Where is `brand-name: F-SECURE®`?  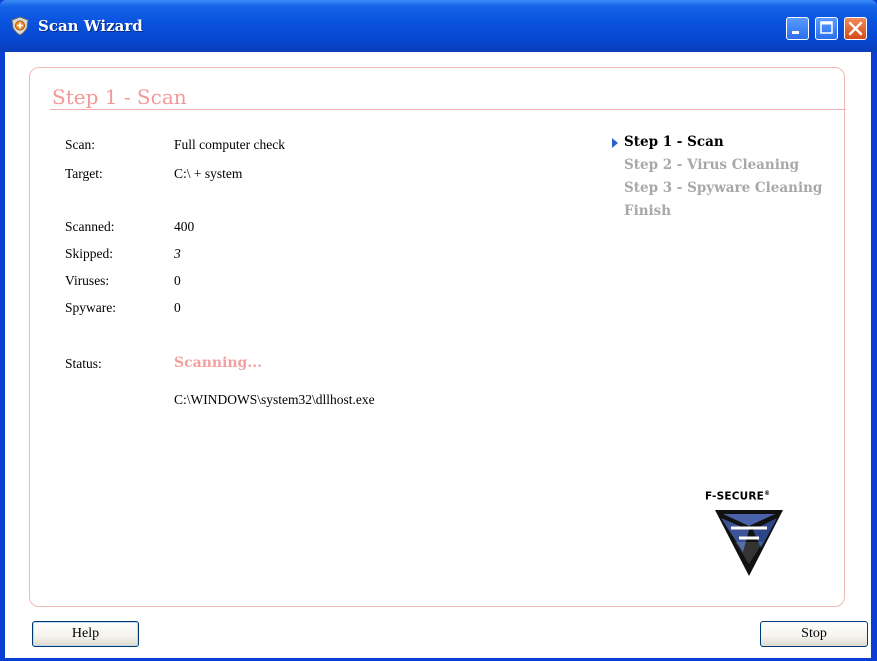
brand-name: F-SECURE® is located at coordinates (750, 496).